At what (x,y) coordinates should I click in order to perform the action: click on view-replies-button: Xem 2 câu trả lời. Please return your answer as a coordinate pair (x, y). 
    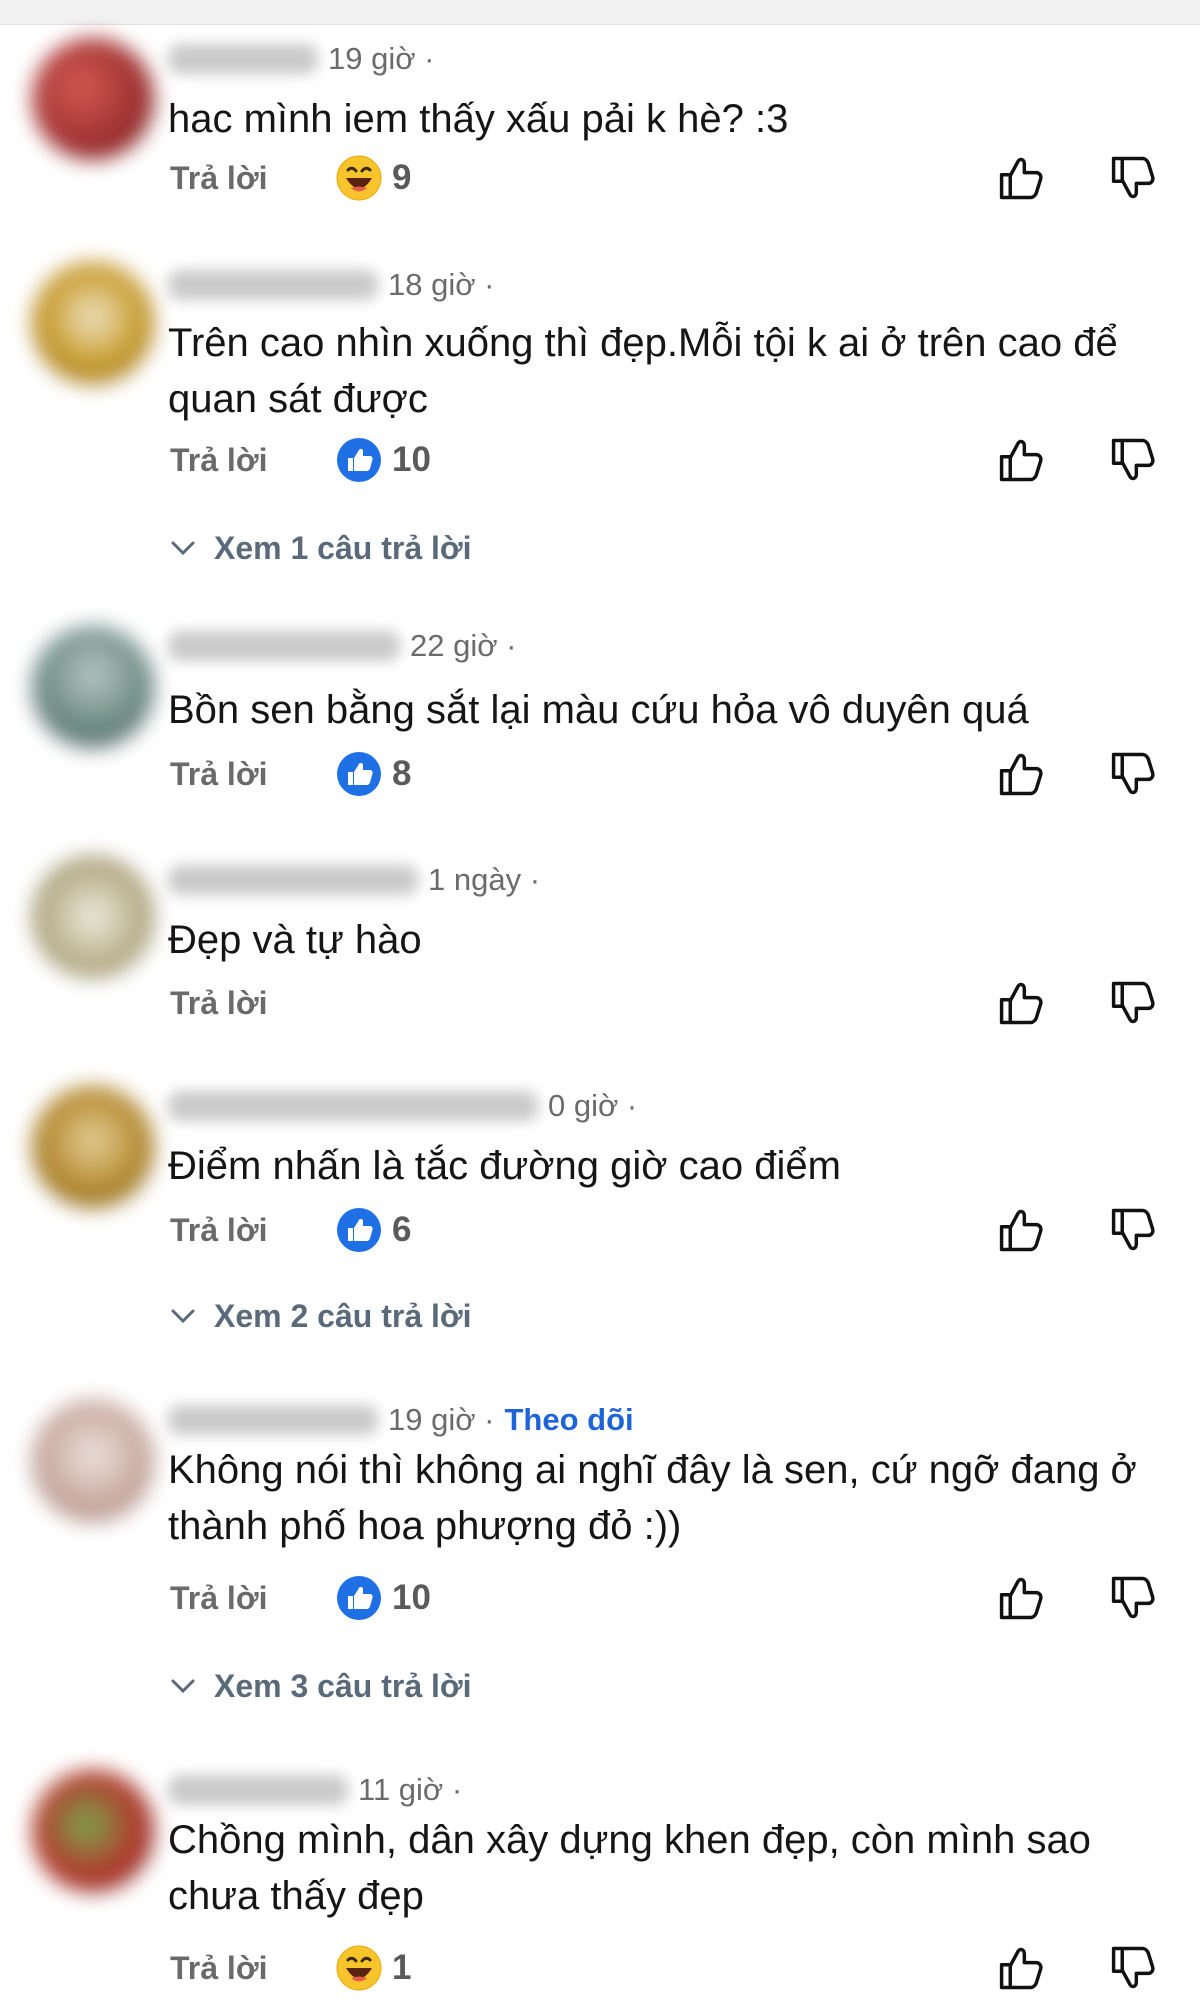
    Looking at the image, I should click on (321, 1316).